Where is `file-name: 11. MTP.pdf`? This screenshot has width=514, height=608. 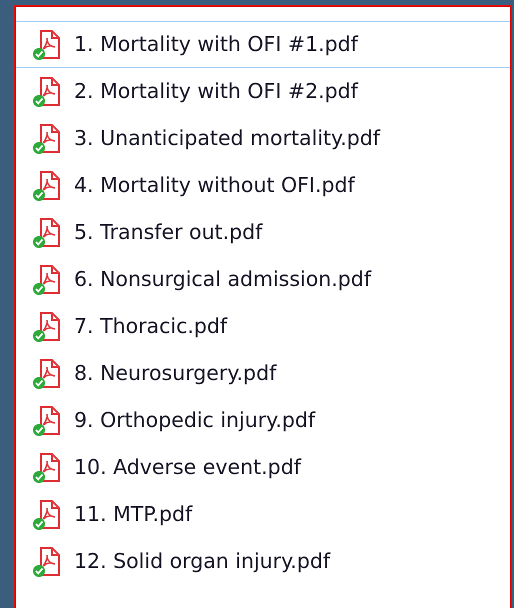 file-name: 11. MTP.pdf is located at coordinates (133, 514).